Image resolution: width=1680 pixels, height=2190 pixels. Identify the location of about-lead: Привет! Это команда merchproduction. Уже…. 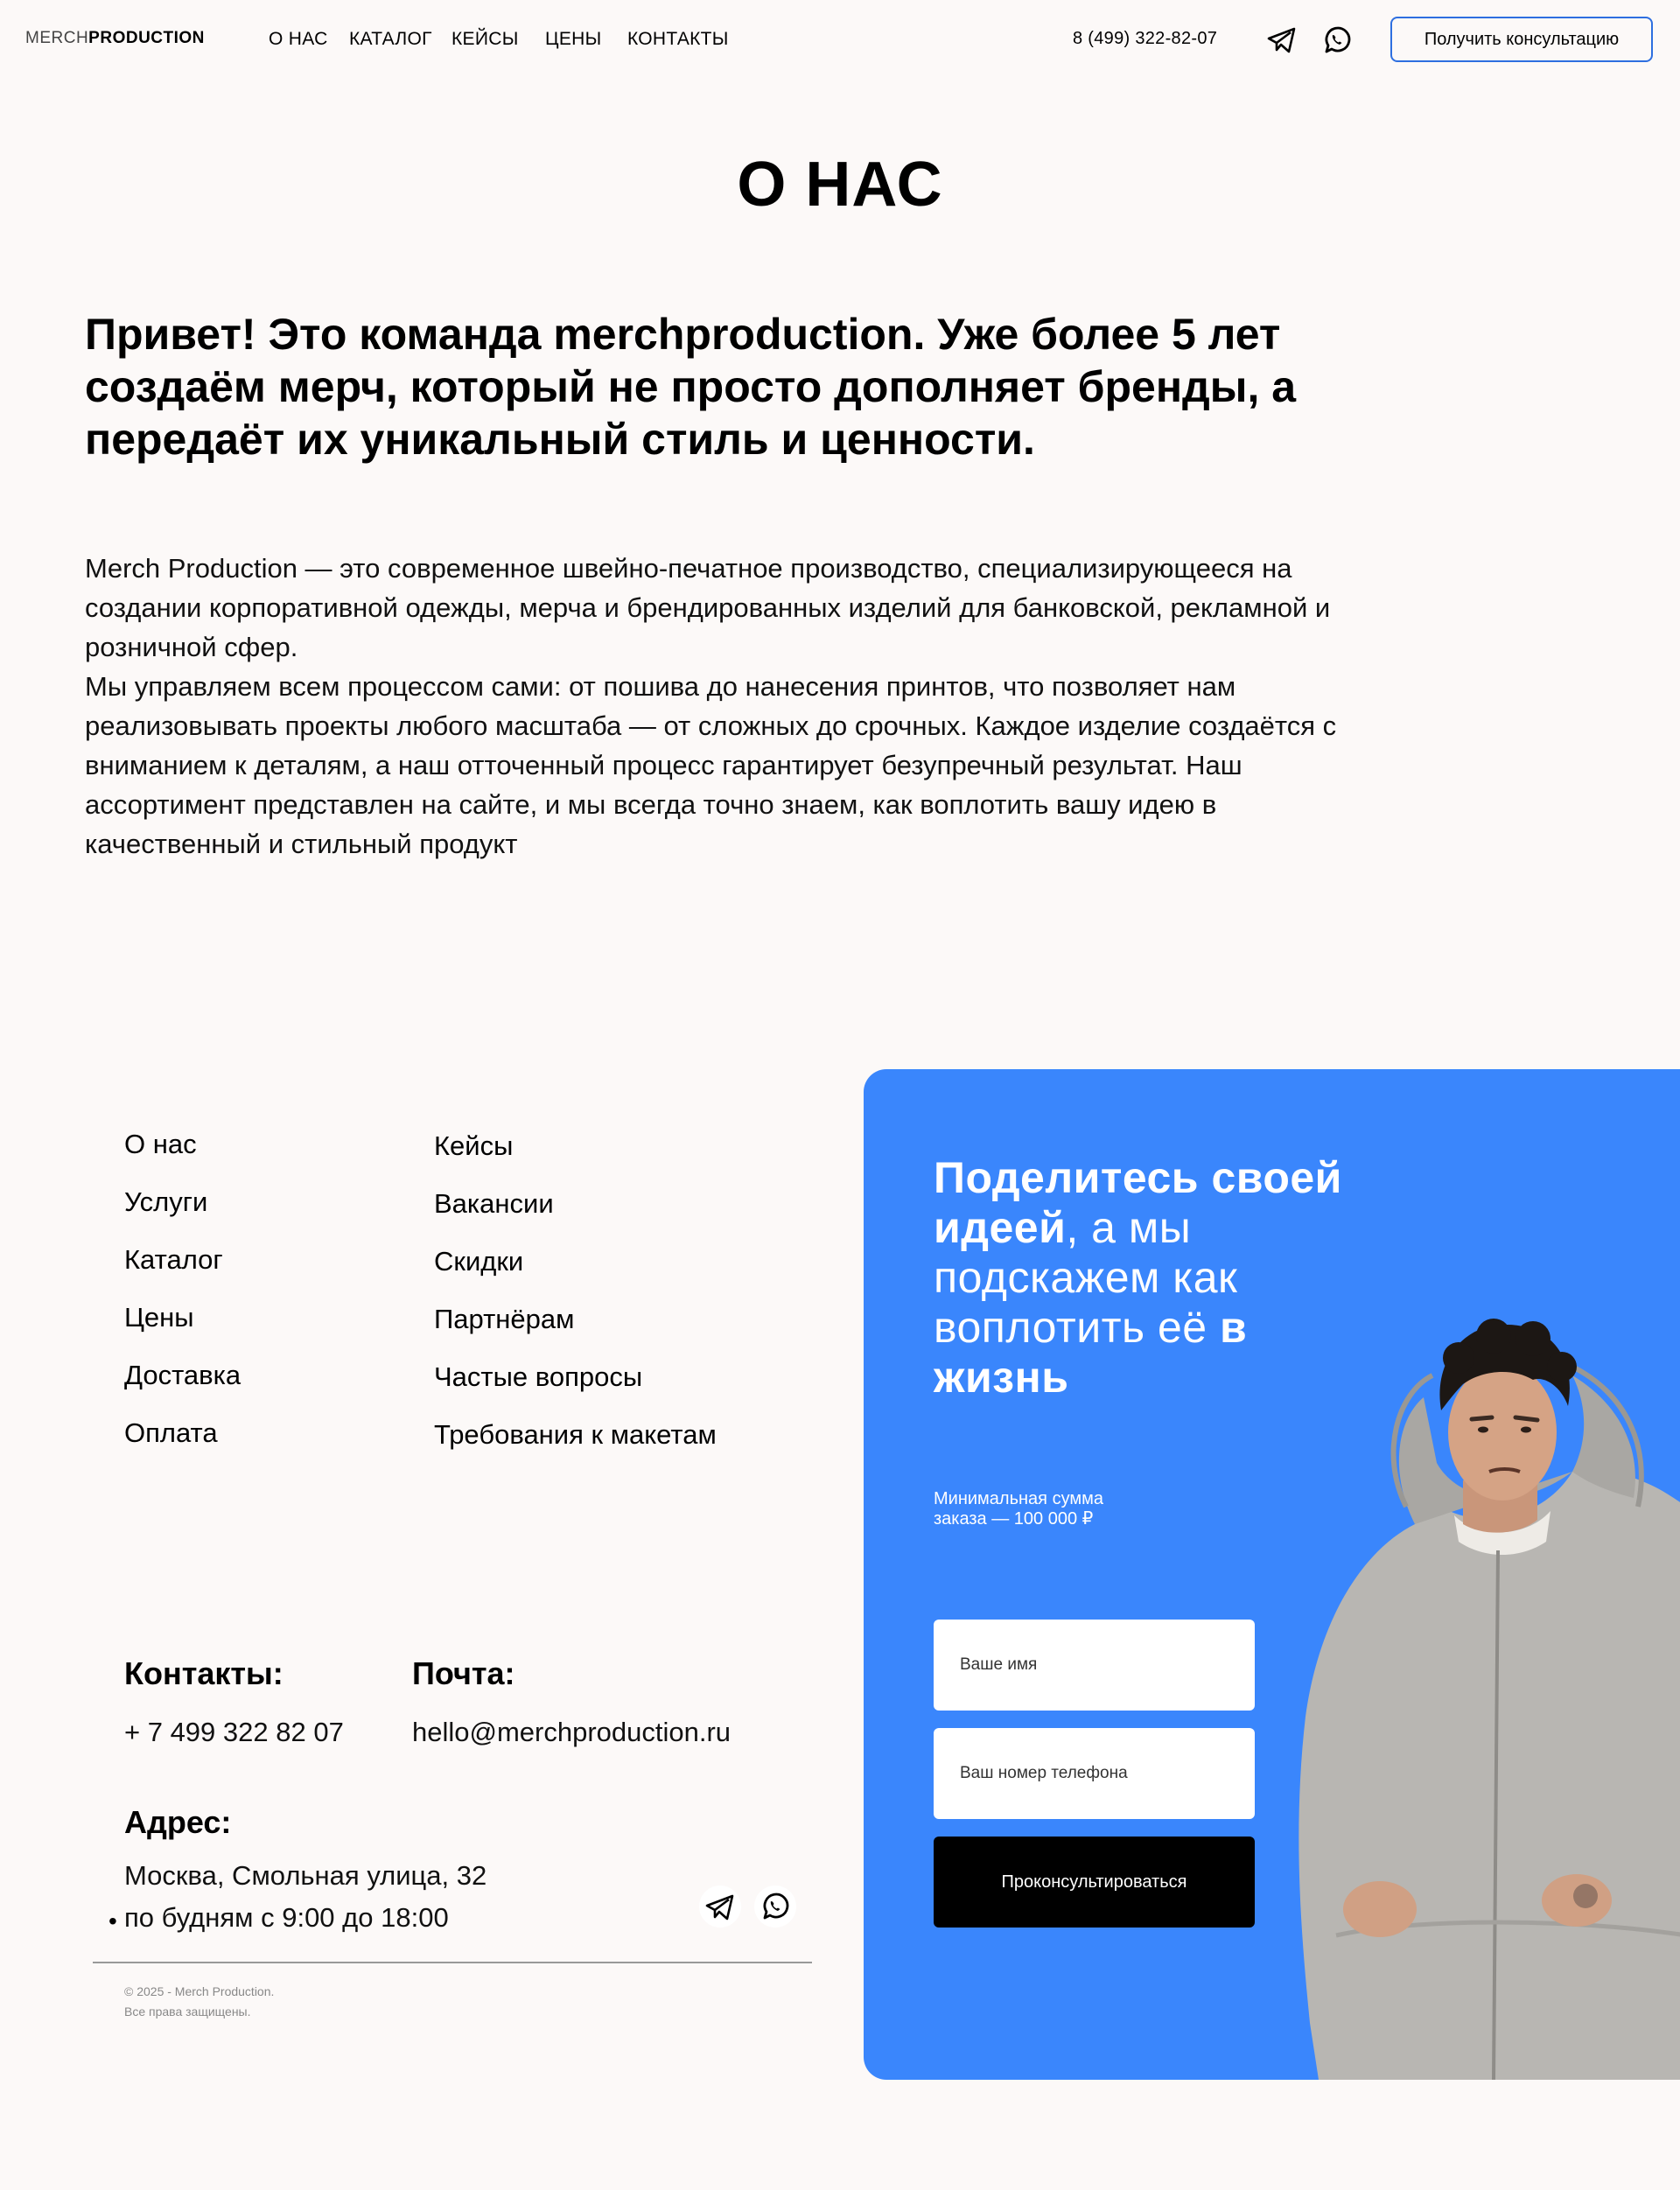
(691, 387).